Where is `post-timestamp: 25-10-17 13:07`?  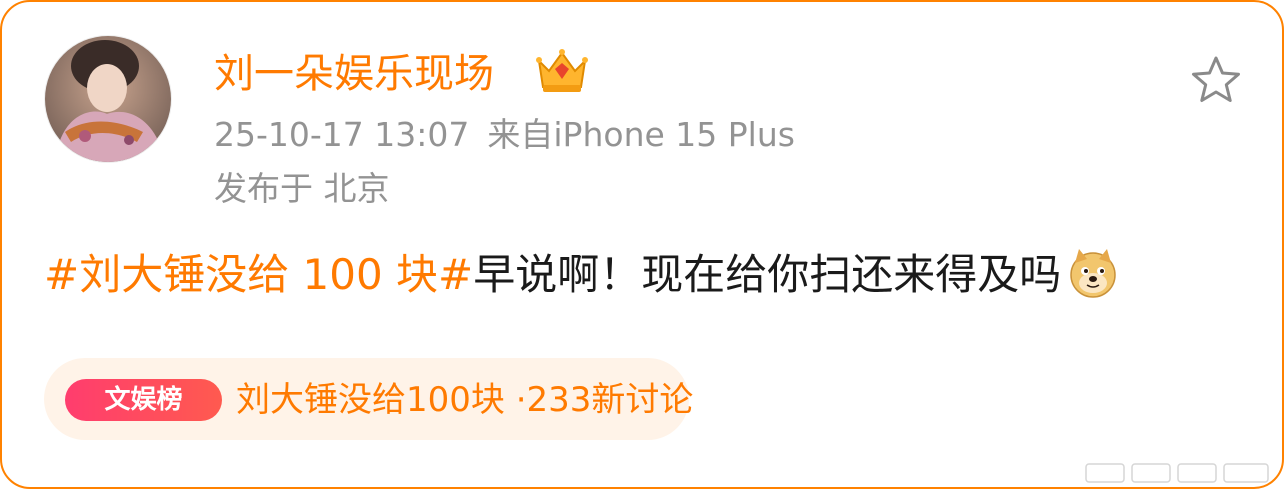
post-timestamp: 25-10-17 13:07 is located at coordinates (342, 134).